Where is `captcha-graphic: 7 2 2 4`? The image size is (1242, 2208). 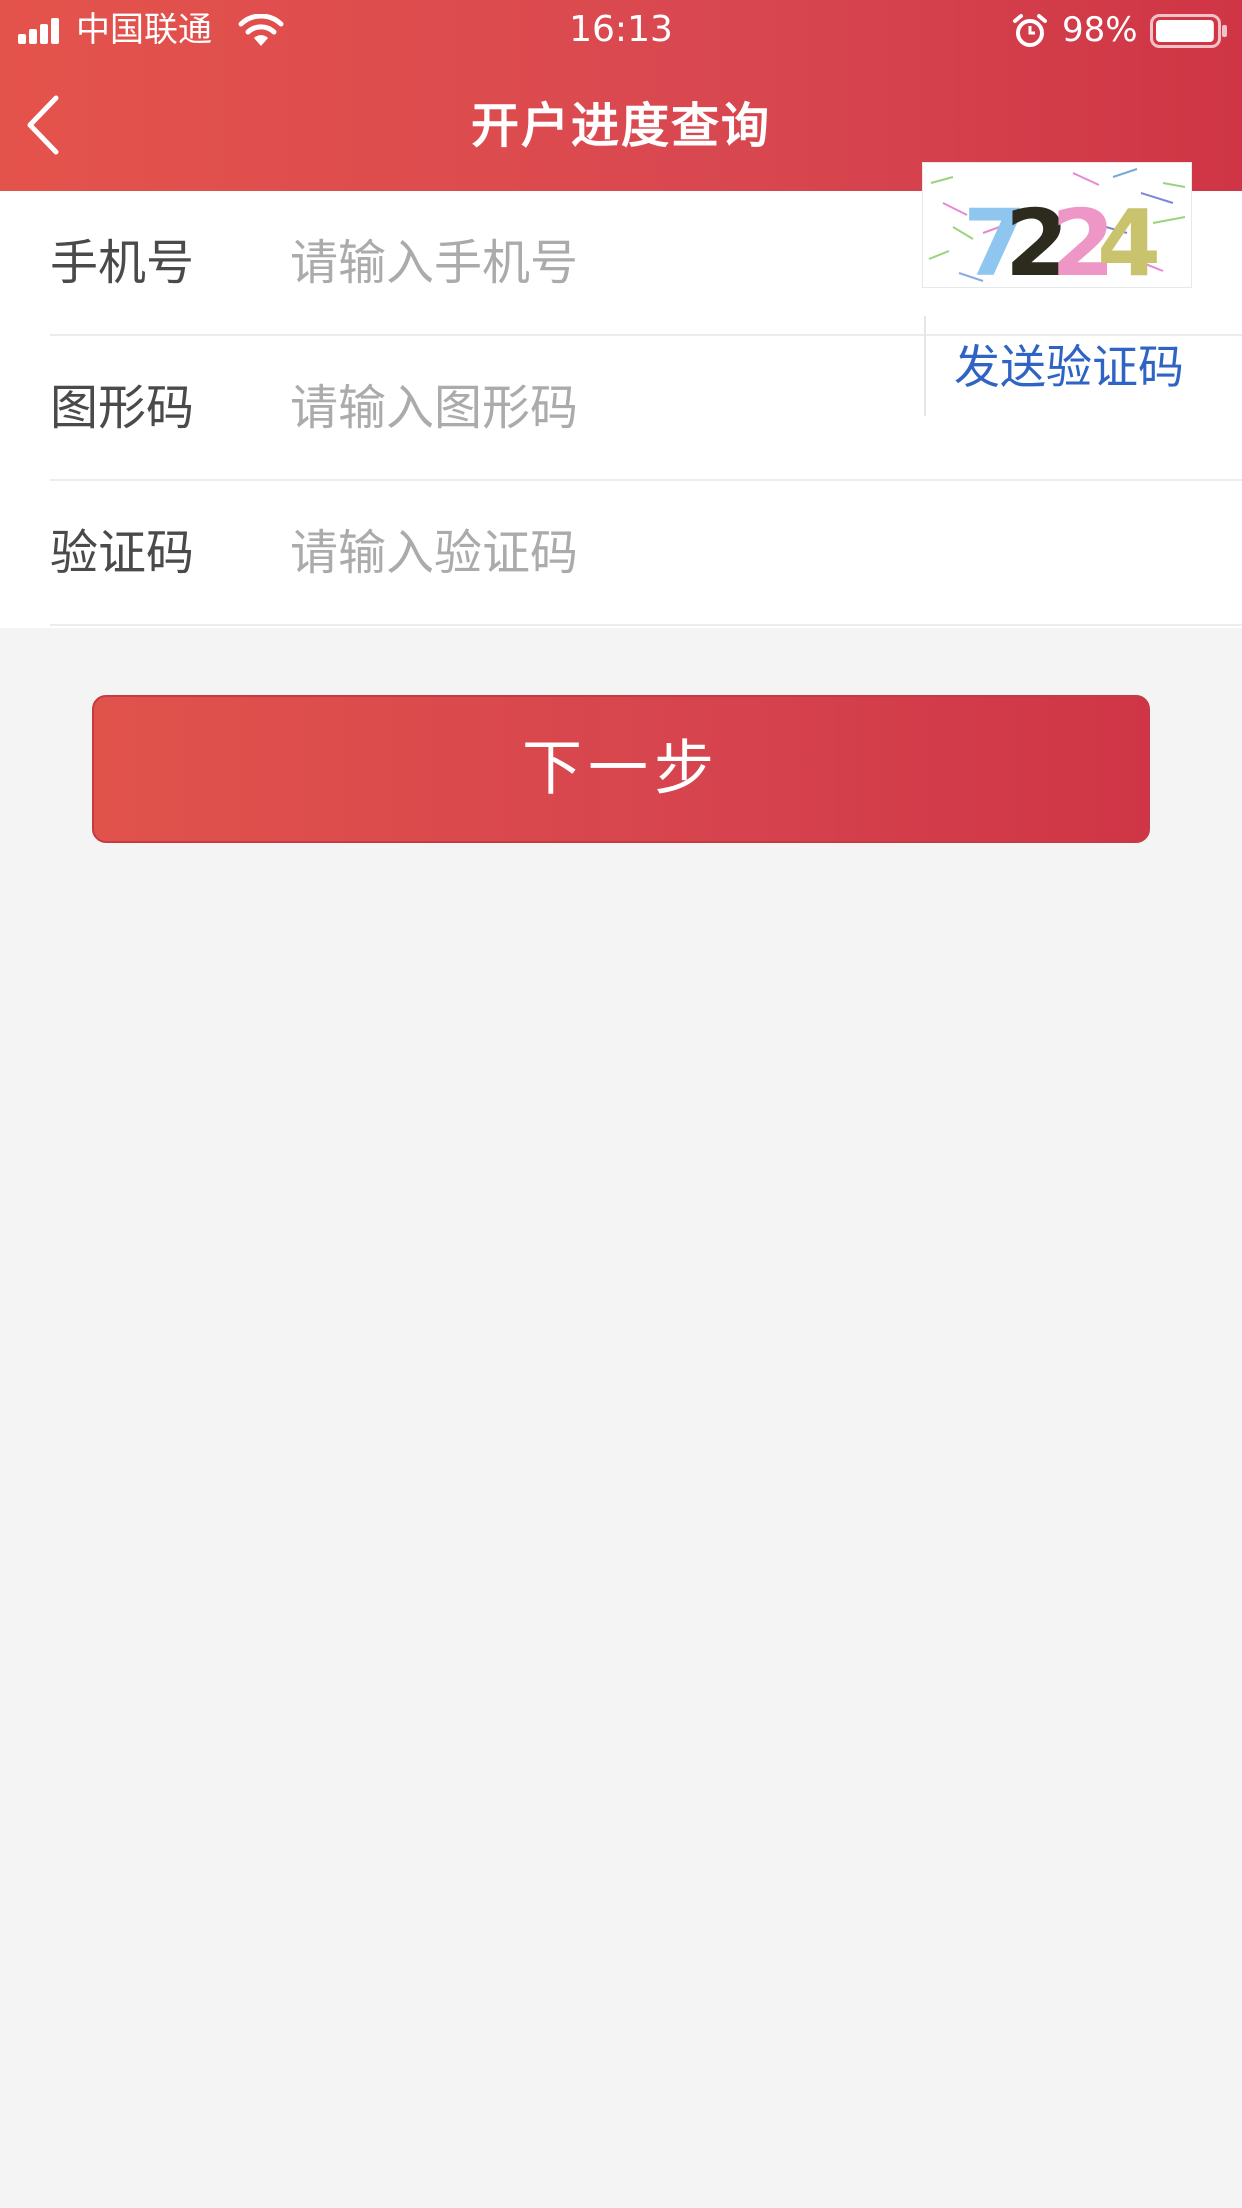
captcha-graphic: 7 2 2 4 is located at coordinates (1057, 227).